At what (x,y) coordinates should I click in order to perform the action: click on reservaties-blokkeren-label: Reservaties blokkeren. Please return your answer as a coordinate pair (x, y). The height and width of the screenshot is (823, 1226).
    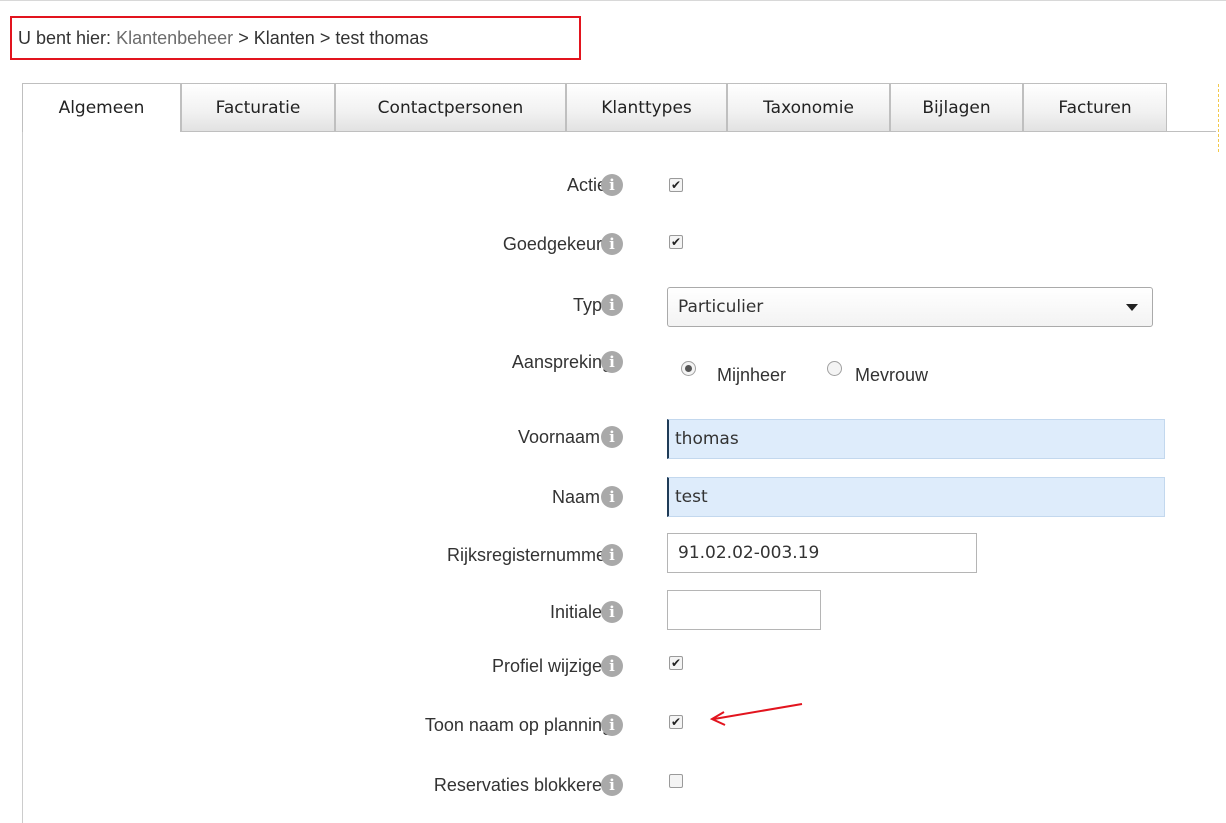
    Looking at the image, I should click on (522, 785).